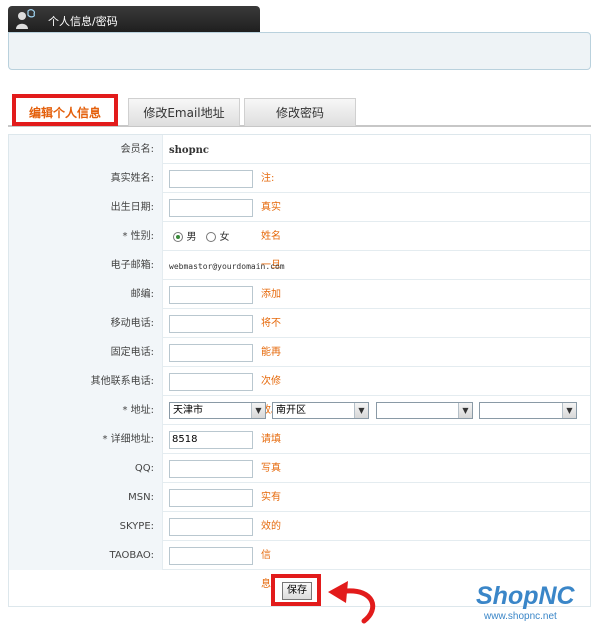  Describe the element at coordinates (424, 410) in the screenshot. I see `area-level3-select: ▼` at that location.